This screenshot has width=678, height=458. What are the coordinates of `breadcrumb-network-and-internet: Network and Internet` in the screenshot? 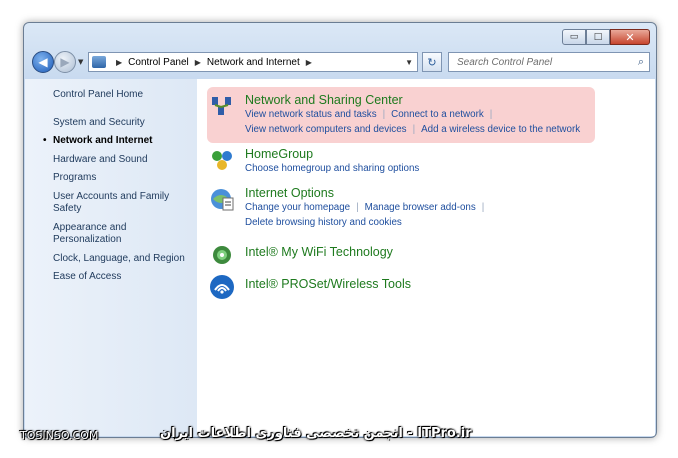 It's located at (253, 62).